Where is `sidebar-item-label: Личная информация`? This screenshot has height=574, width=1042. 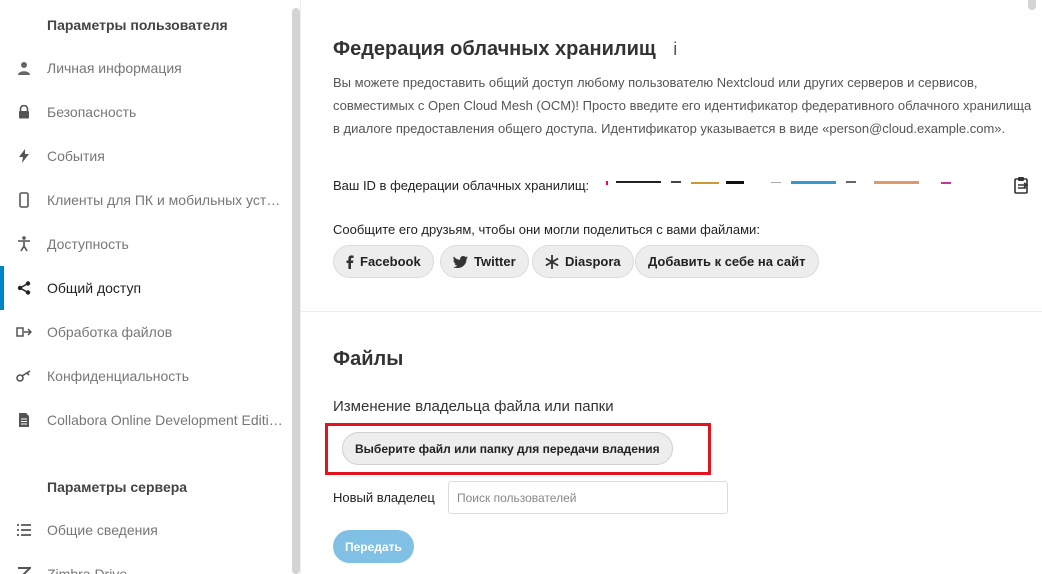
sidebar-item-label: Личная информация is located at coordinates (114, 68).